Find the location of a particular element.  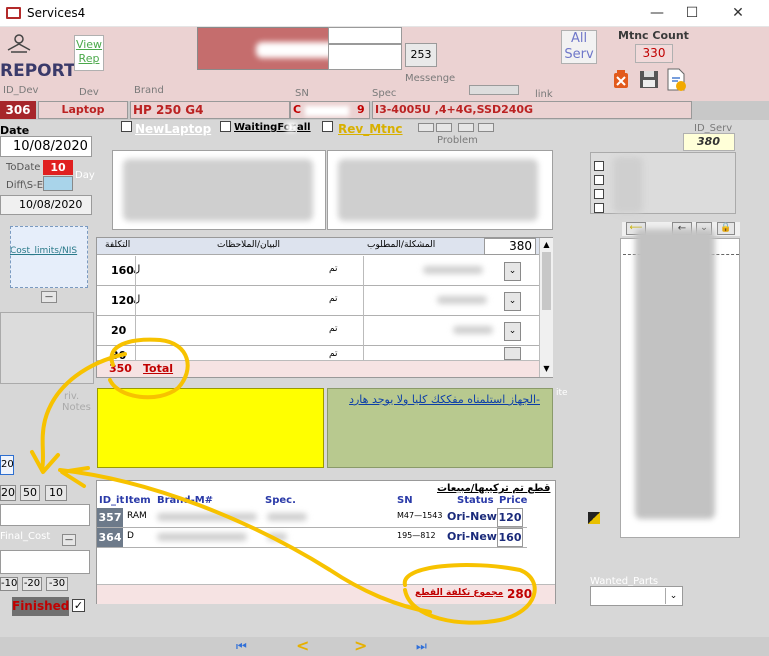

id-serv-field: 380 is located at coordinates (709, 142).